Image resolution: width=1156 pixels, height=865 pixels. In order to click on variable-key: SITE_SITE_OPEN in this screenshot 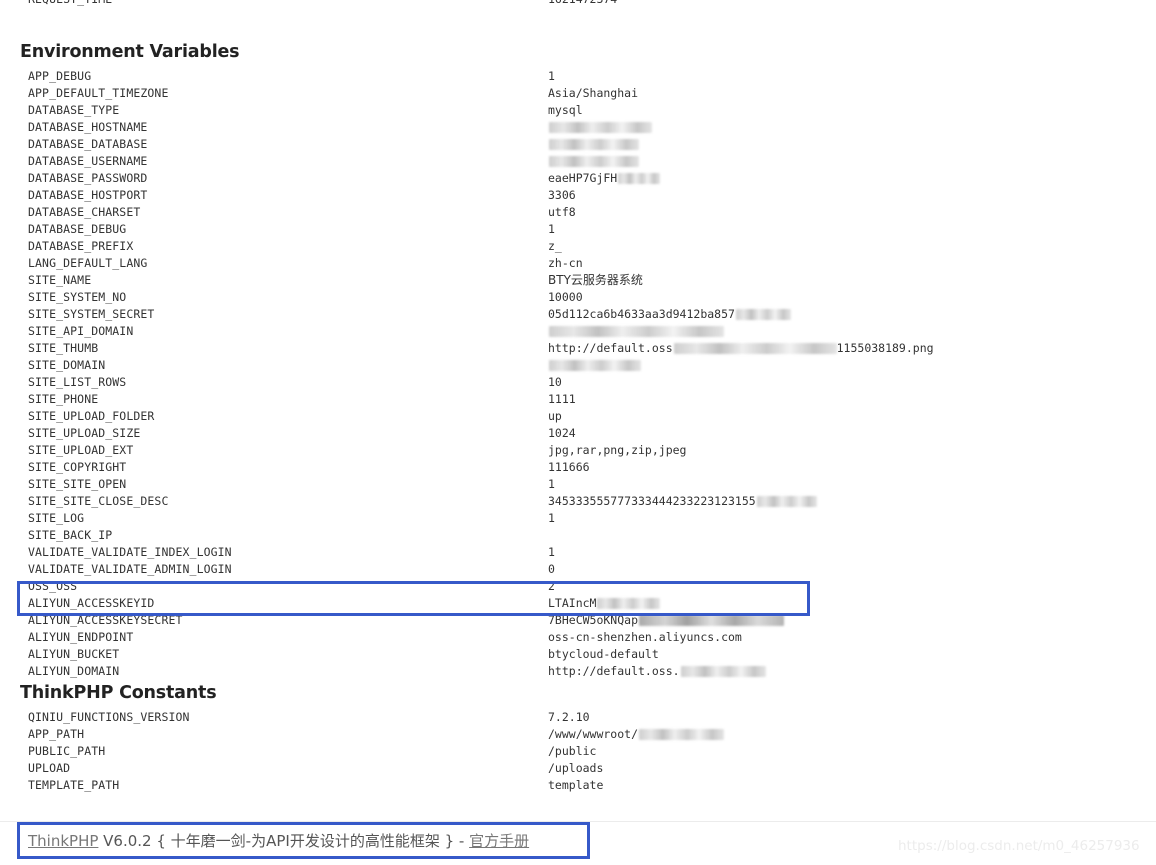, I will do `click(77, 484)`.